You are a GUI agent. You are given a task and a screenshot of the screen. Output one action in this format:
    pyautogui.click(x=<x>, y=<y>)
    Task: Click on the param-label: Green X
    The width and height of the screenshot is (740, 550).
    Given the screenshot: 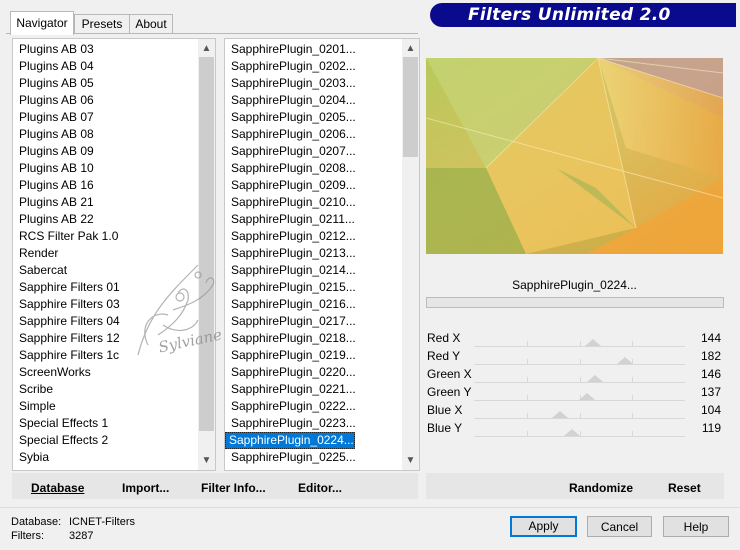 What is the action you would take?
    pyautogui.click(x=449, y=374)
    